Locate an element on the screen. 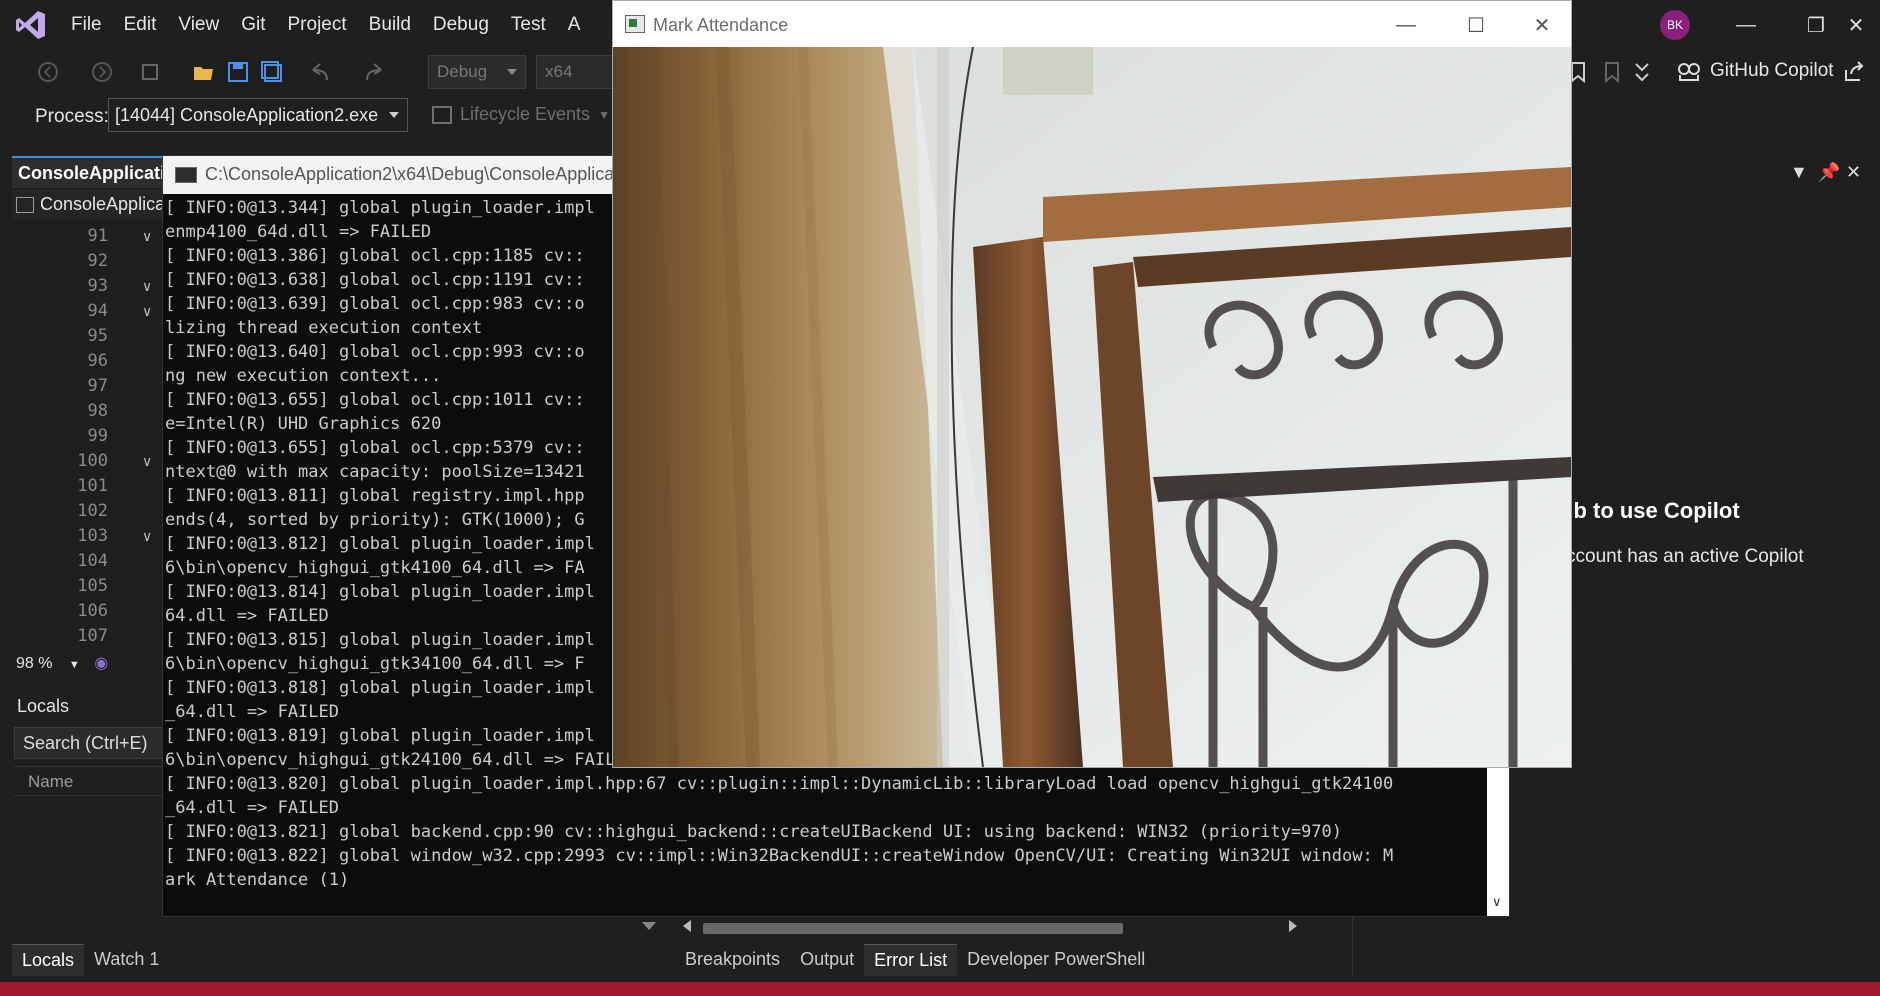  process-select: [14044] ConsoleApplication2.exe is located at coordinates (258, 115).